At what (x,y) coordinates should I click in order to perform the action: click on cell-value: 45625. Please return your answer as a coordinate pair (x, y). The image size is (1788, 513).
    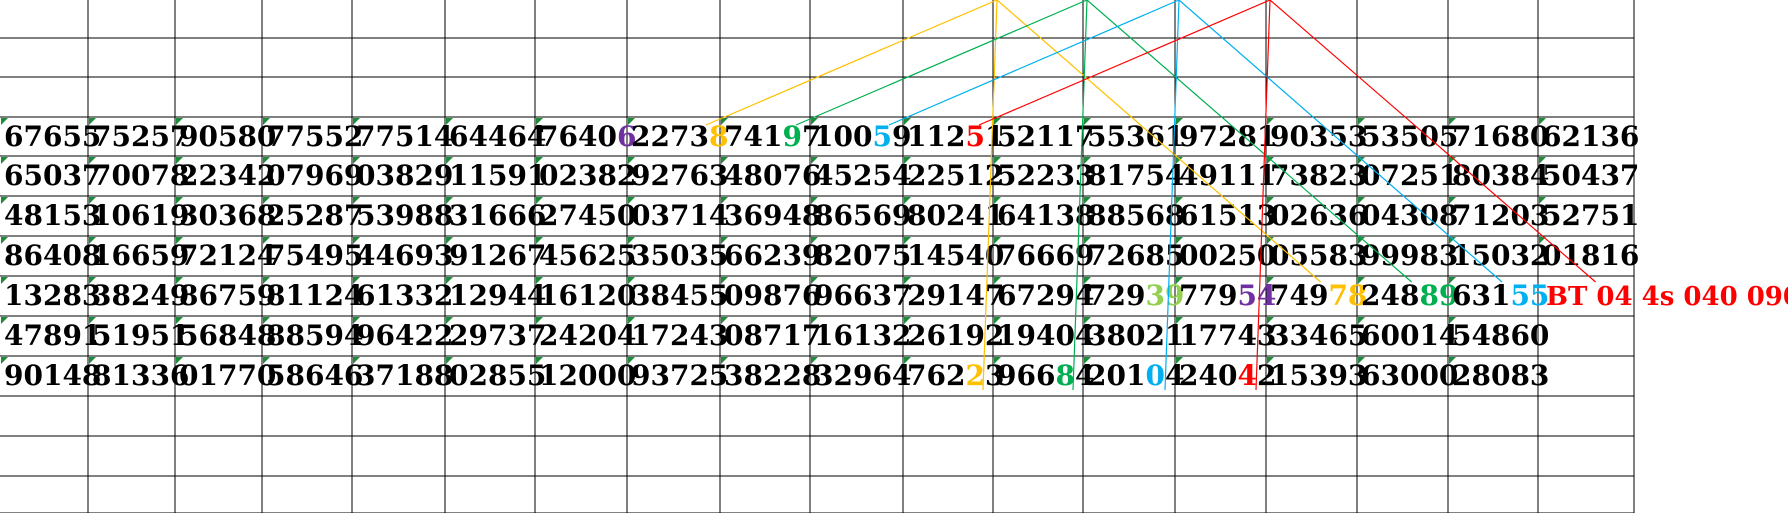
    Looking at the image, I should click on (587, 255).